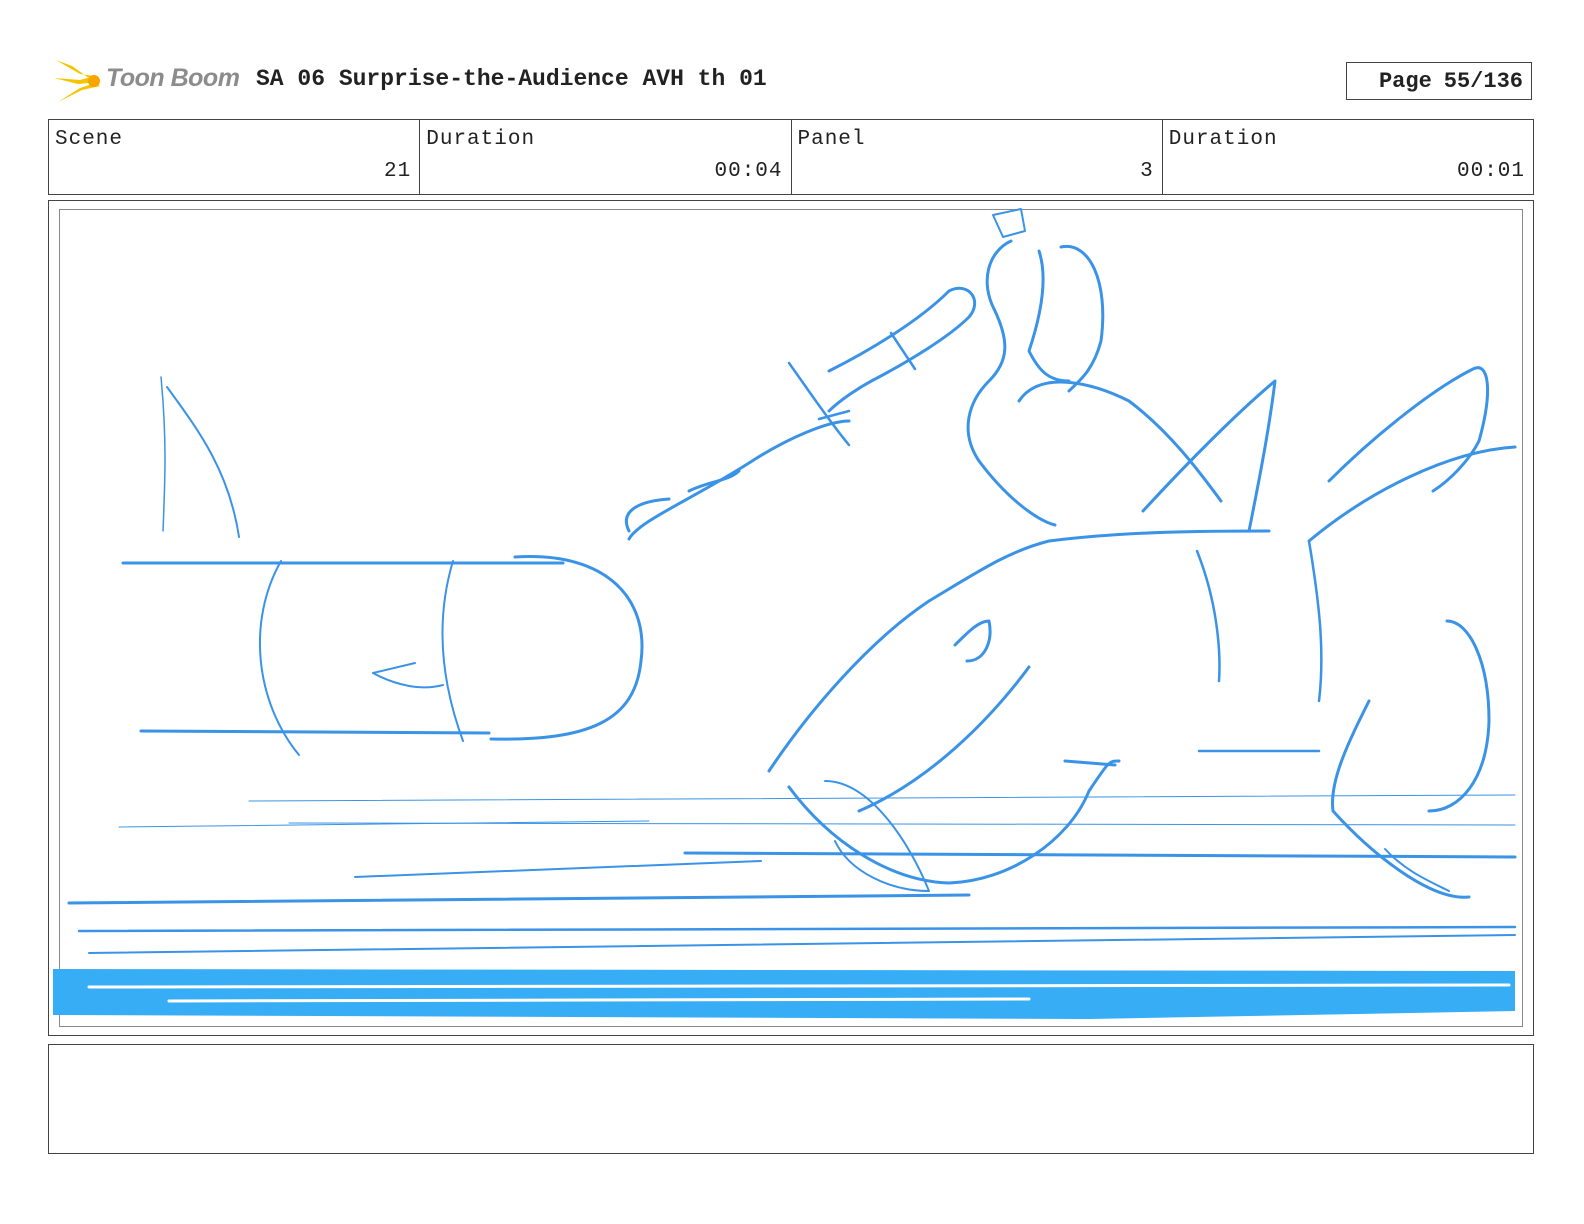 Image resolution: width=1584 pixels, height=1224 pixels. I want to click on panel-duration-label: Duration, so click(1223, 139).